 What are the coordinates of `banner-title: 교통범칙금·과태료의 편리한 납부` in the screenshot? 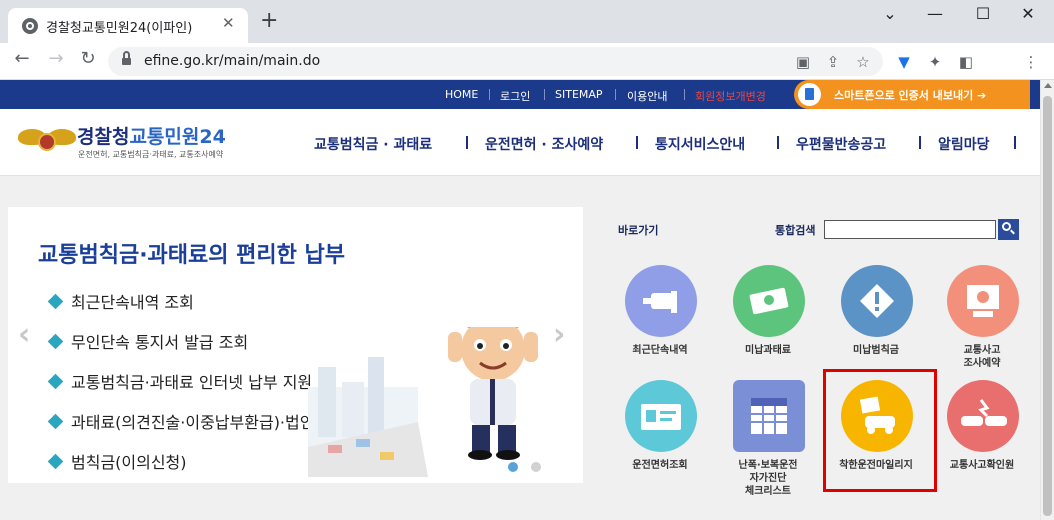 It's located at (192, 255).